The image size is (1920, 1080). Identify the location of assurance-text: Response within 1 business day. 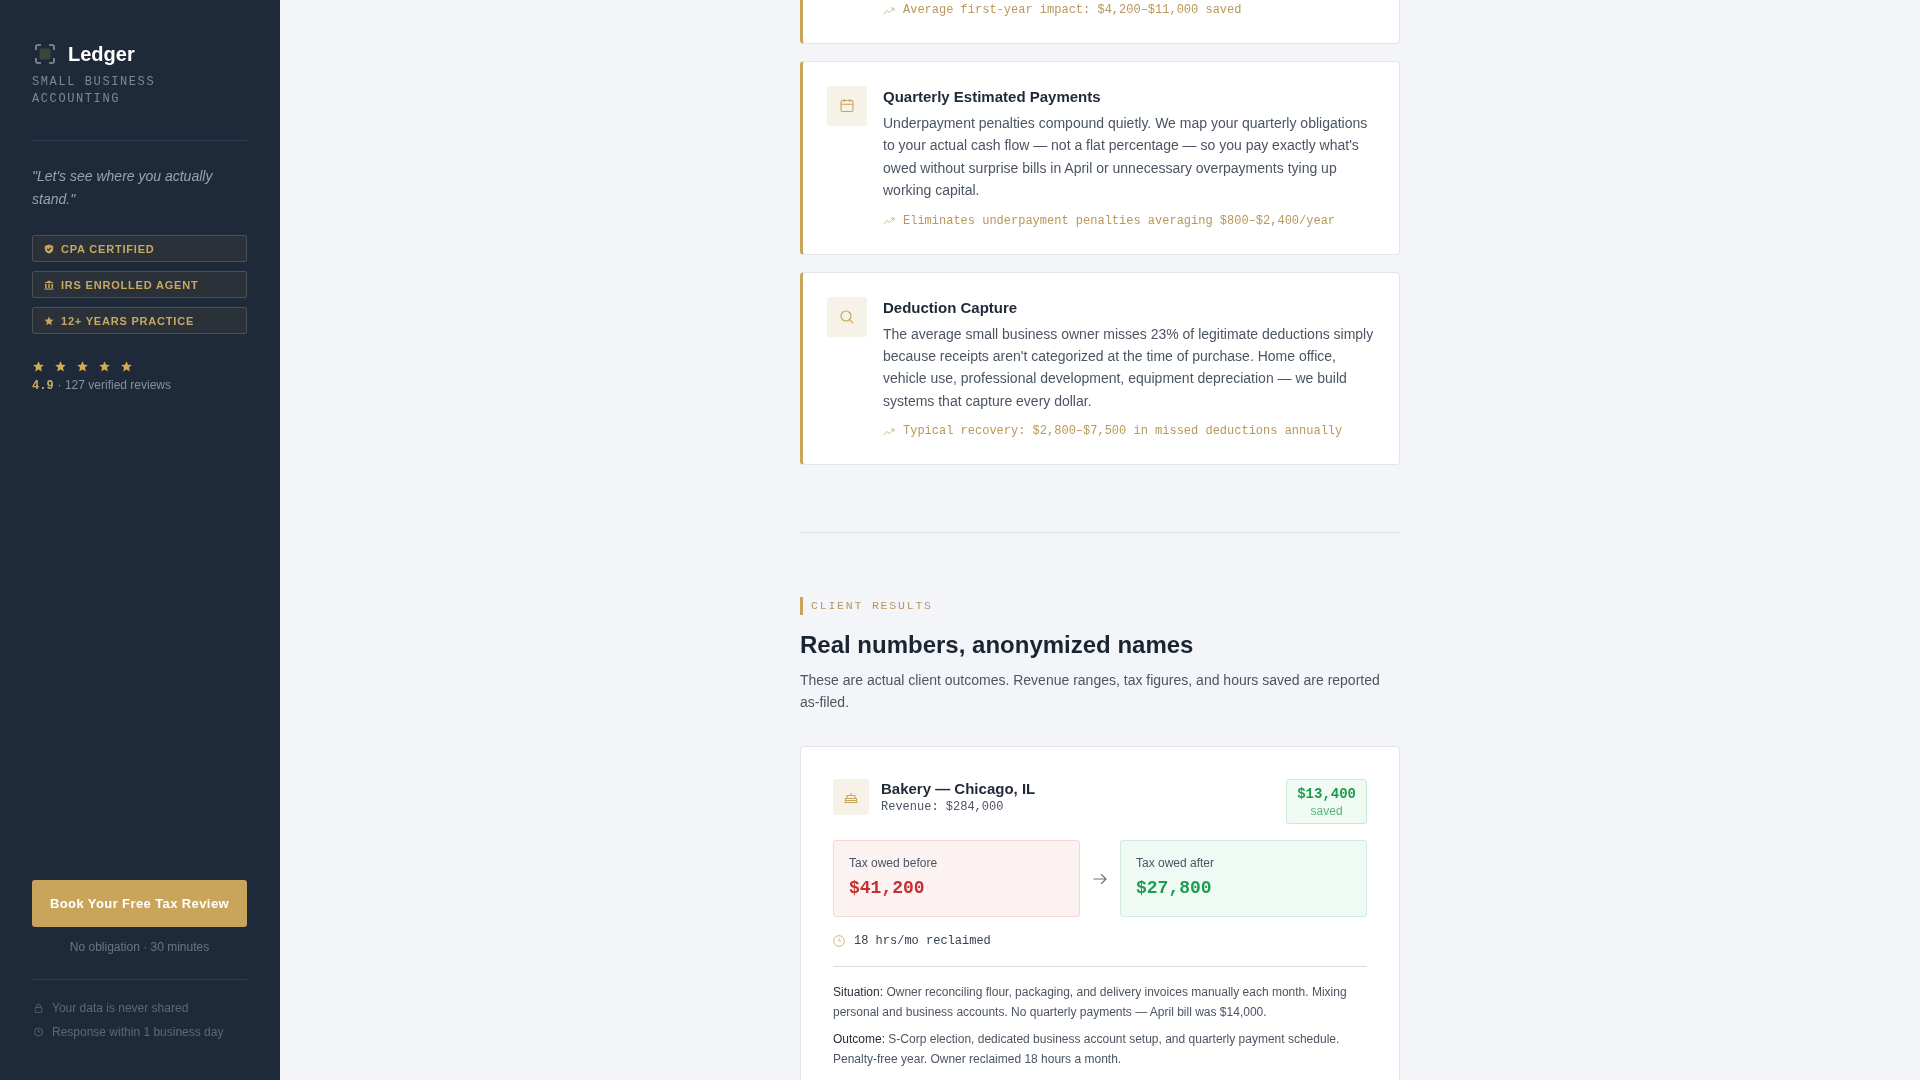
(138, 1032).